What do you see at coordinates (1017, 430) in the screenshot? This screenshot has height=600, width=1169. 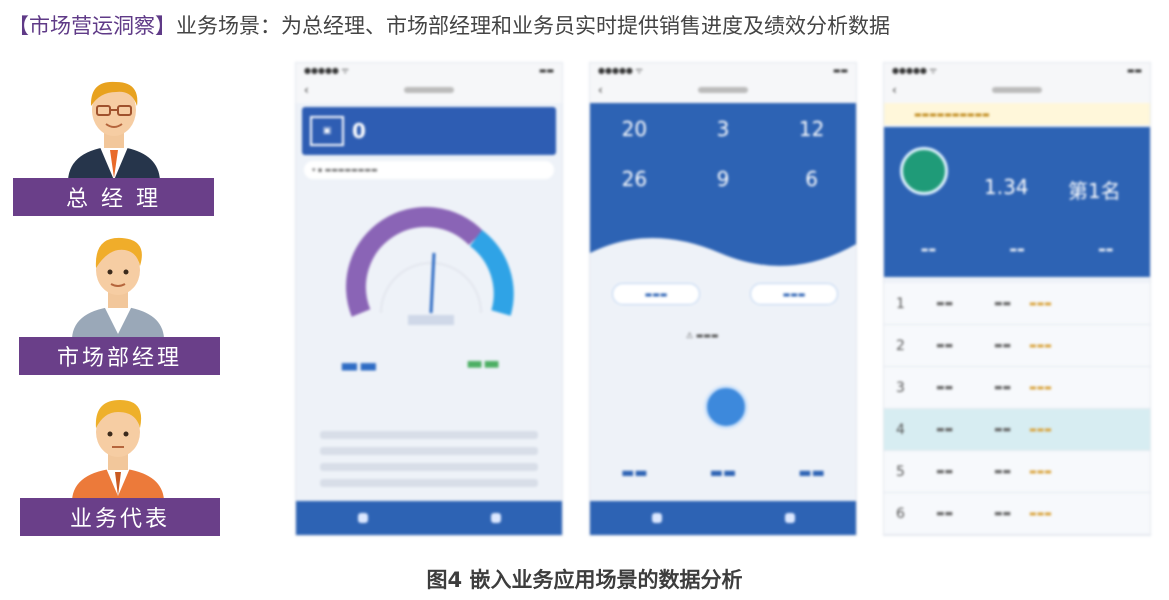 I see `list-item: 4 ▬▬ ▬▬ ▬▬▬` at bounding box center [1017, 430].